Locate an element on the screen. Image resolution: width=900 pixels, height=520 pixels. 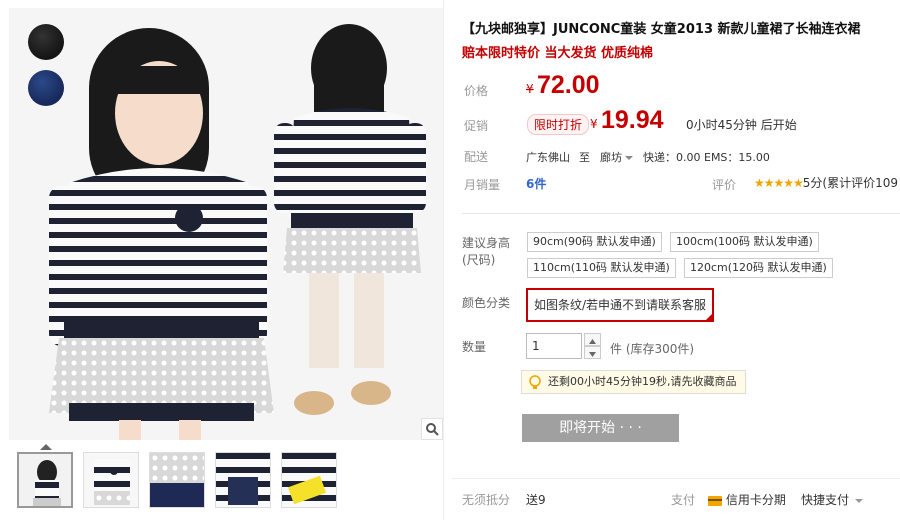
promo-label: 促销 is located at coordinates (476, 126).